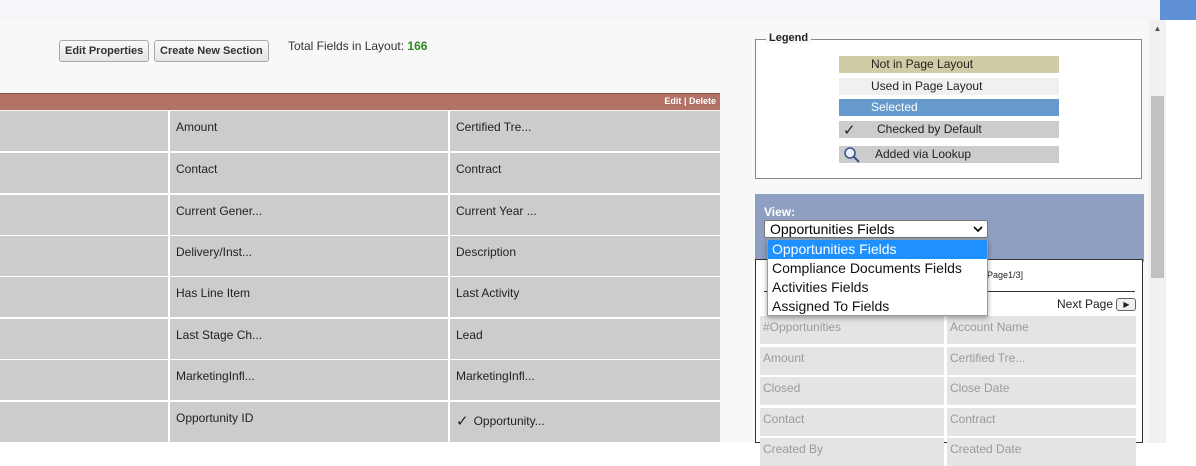 This screenshot has height=466, width=1196. What do you see at coordinates (197, 127) in the screenshot?
I see `field-label: Amount` at bounding box center [197, 127].